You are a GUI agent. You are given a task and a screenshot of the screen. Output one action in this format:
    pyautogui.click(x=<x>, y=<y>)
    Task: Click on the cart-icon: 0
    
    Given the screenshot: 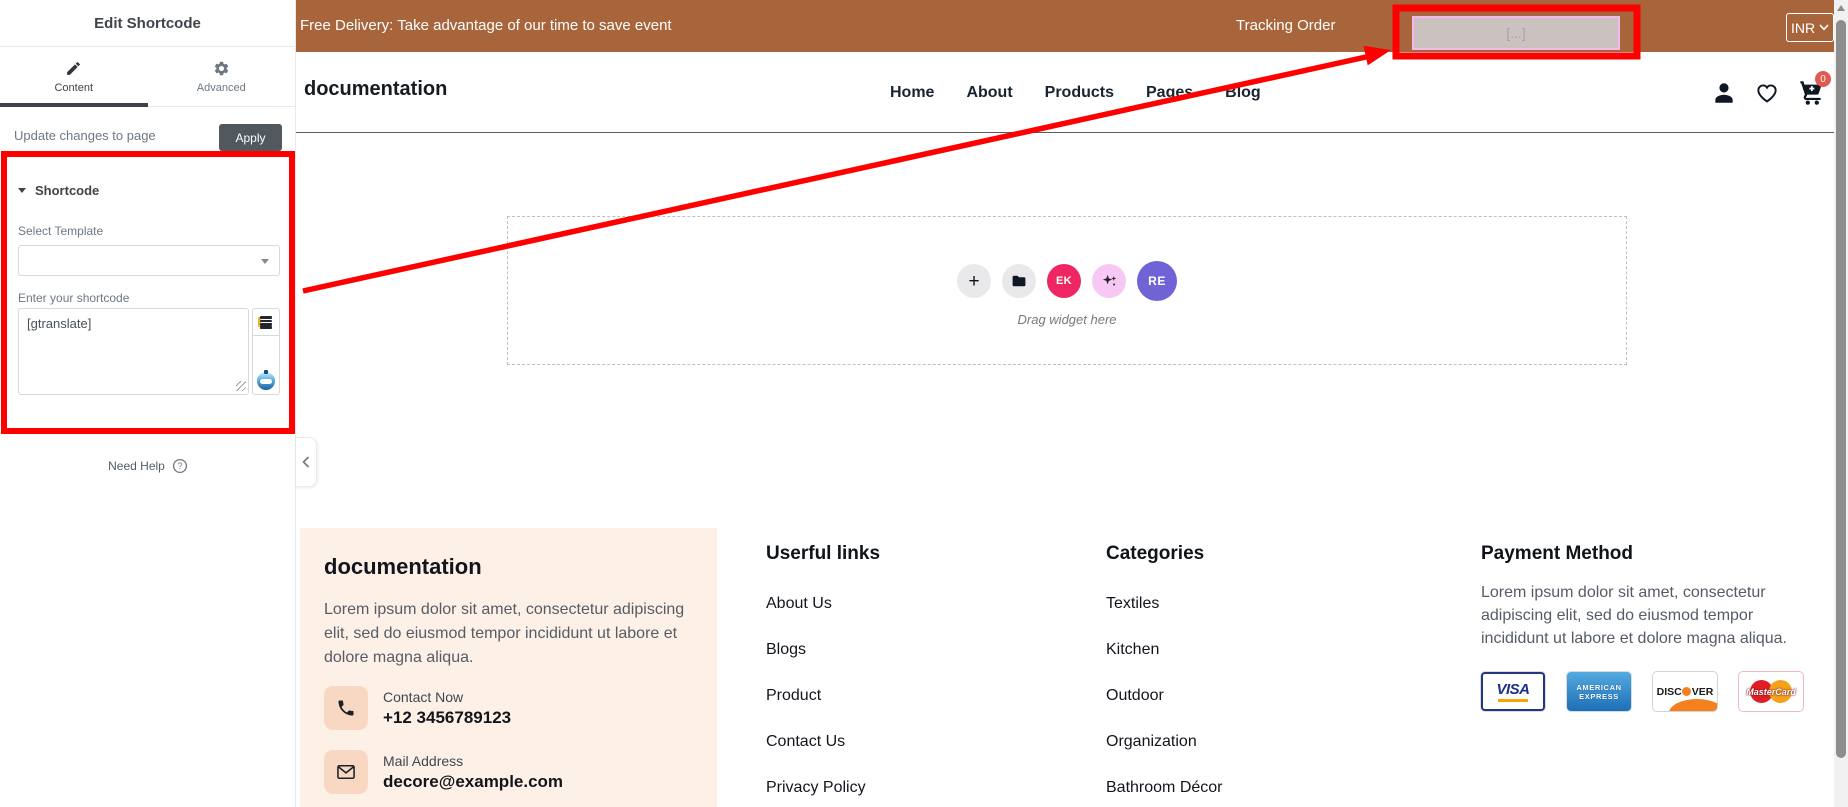 What is the action you would take?
    pyautogui.click(x=1814, y=88)
    